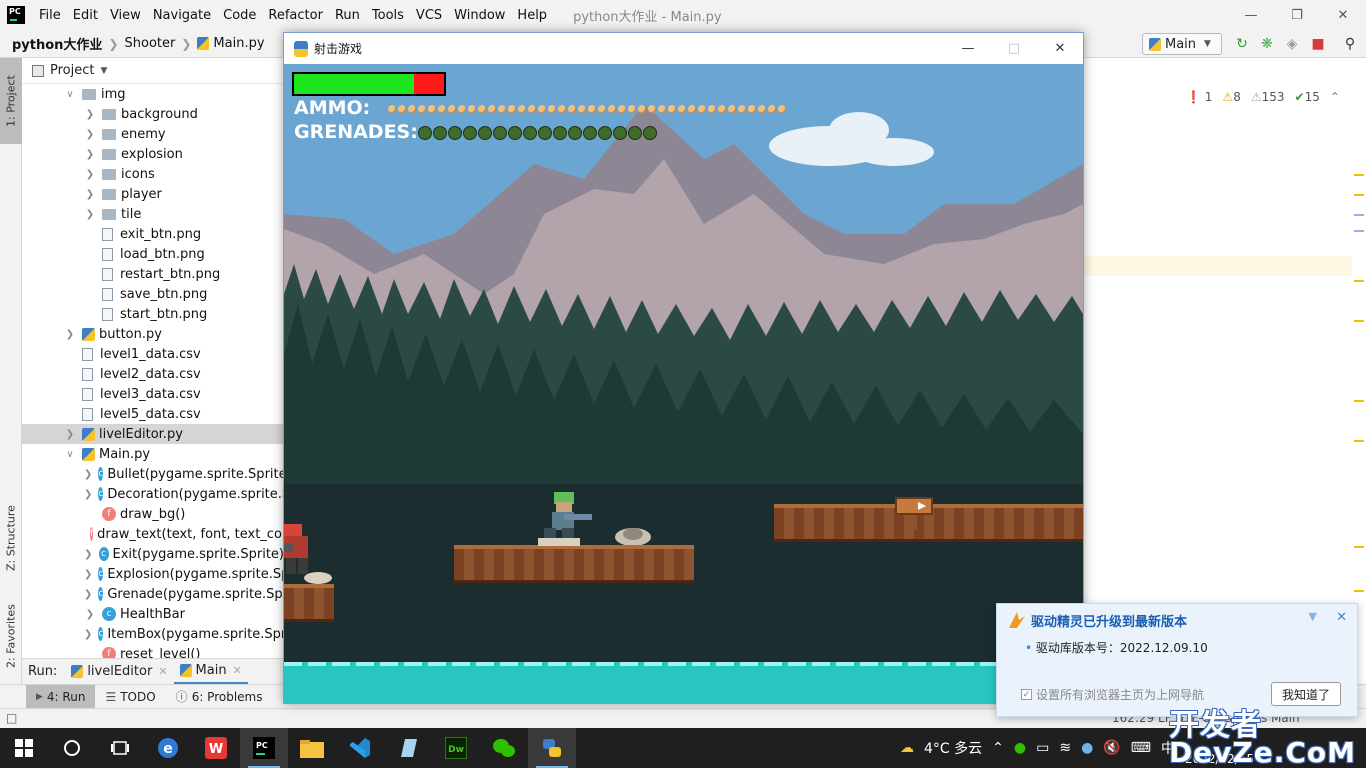 This screenshot has height=768, width=1366. I want to click on tree-item: restart_btn.png, so click(153, 274).